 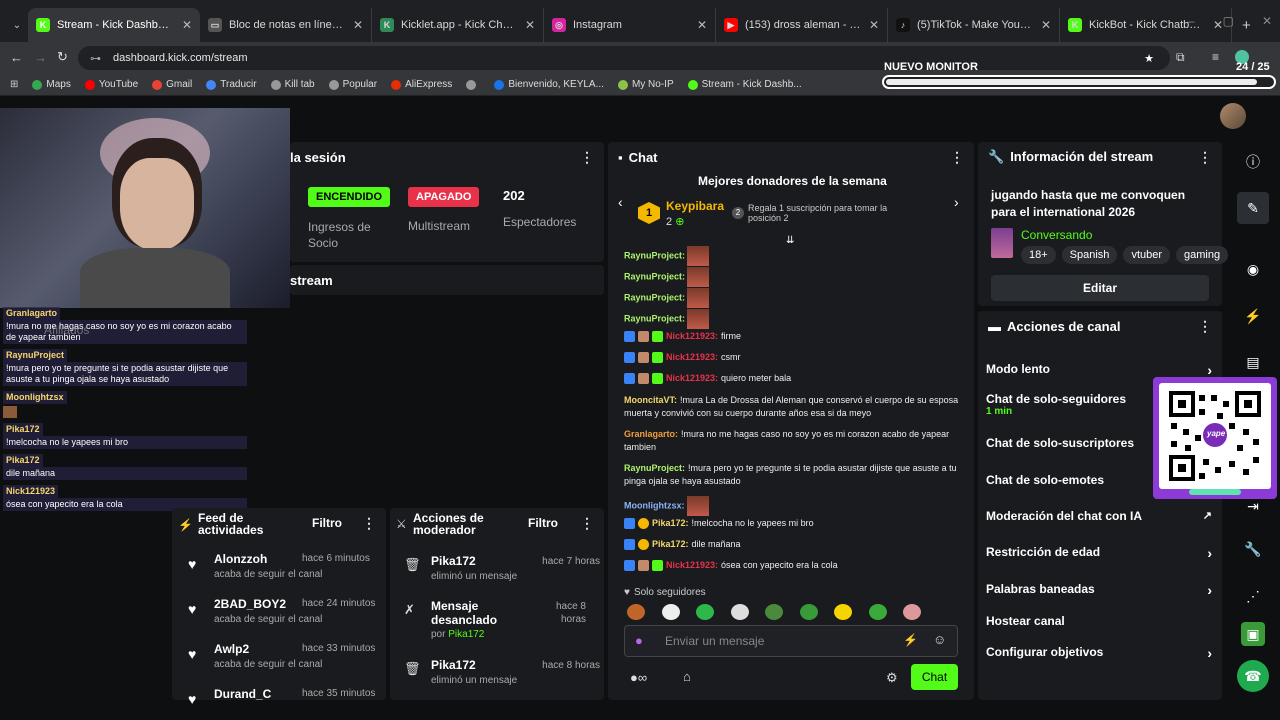 I want to click on store-icon: ⌂, so click(x=687, y=676).